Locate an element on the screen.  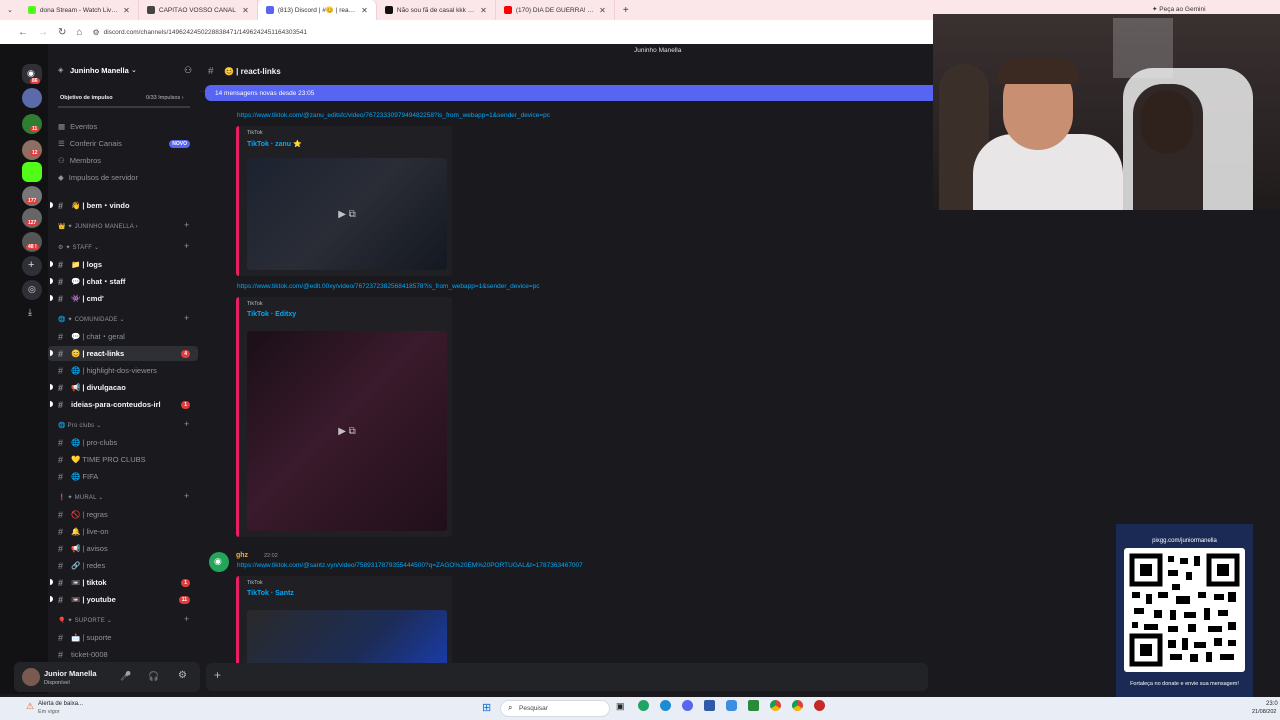
channel-category: 🌐 Pro clubs ⌄ is located at coordinates (79, 425).